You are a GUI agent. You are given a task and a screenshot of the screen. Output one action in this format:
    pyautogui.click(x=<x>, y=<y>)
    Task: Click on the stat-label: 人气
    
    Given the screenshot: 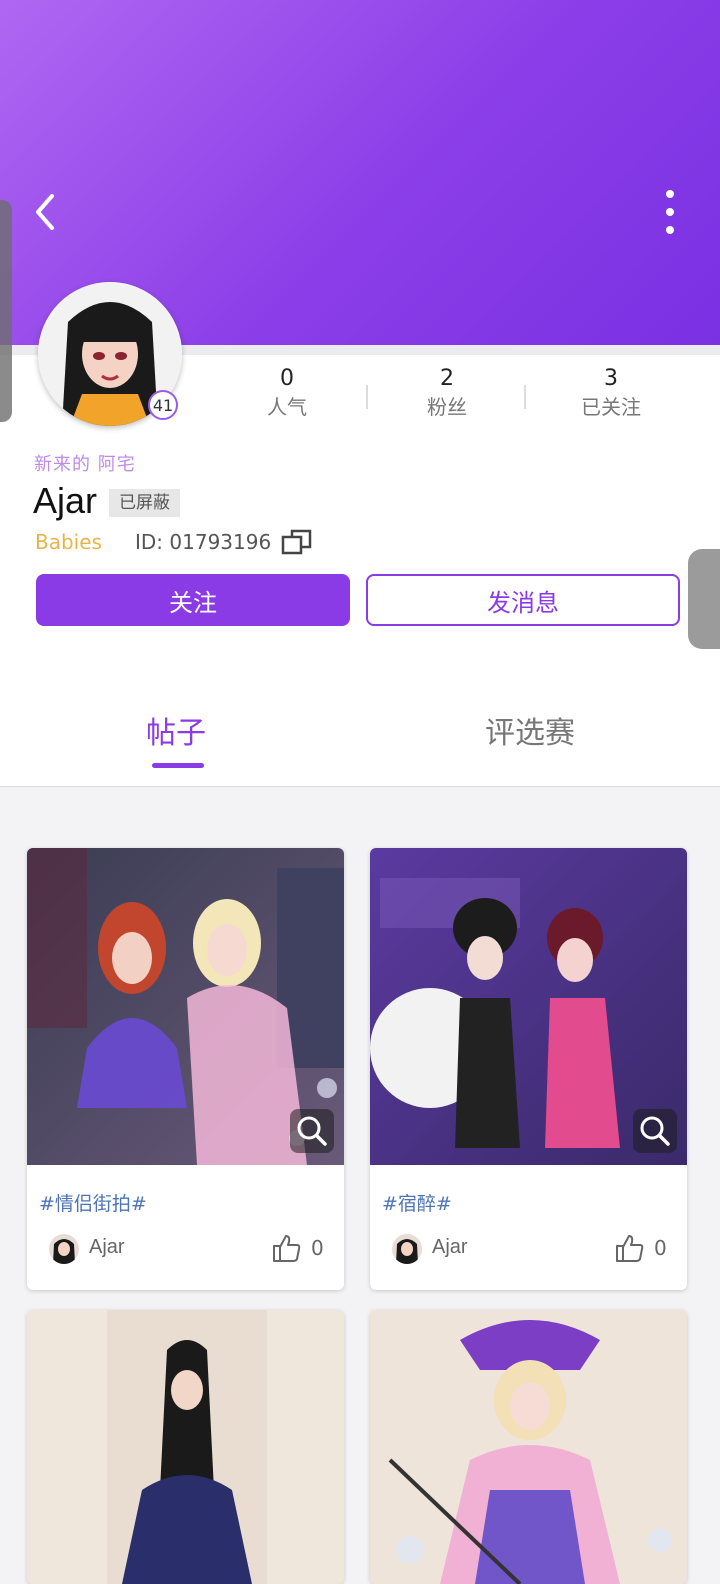 What is the action you would take?
    pyautogui.click(x=287, y=407)
    